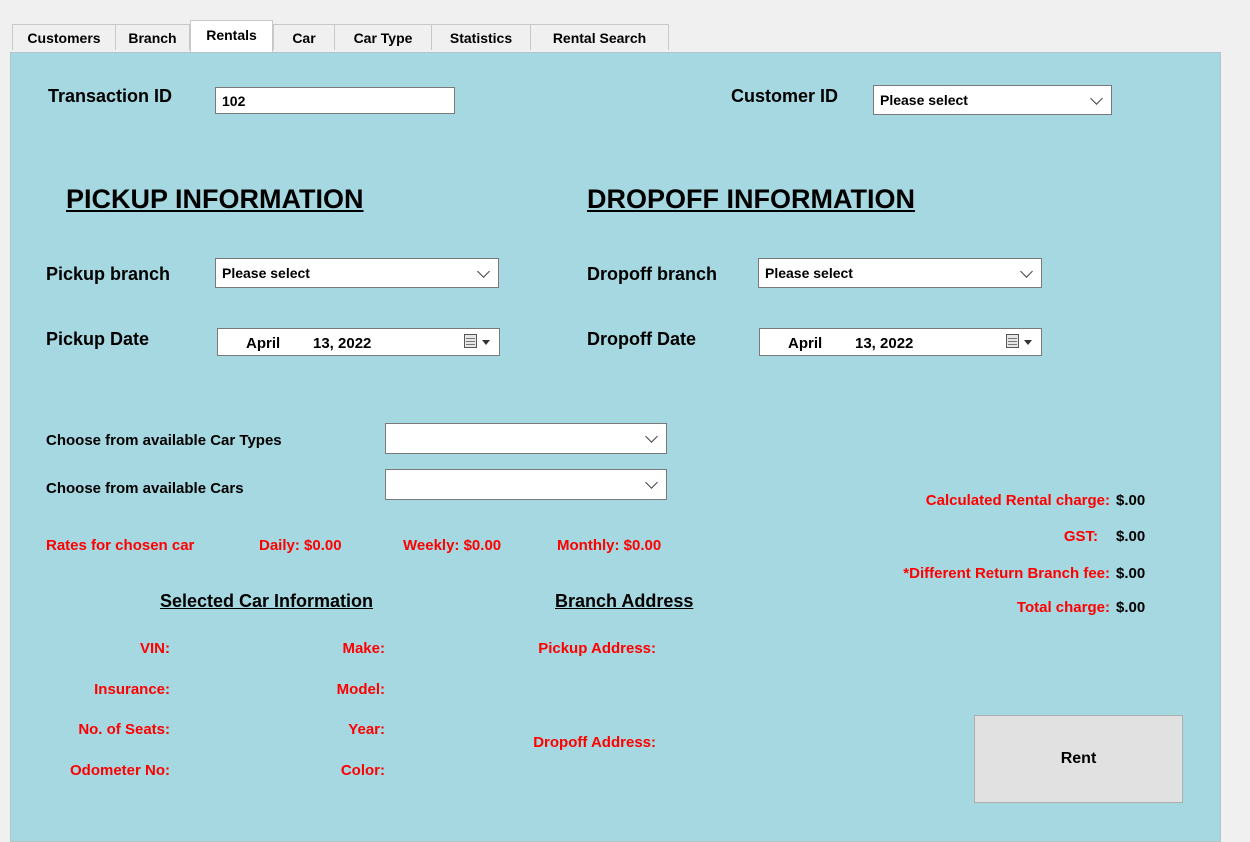 The height and width of the screenshot is (842, 1250). I want to click on dropoff-address-label: Dropoff Address:, so click(594, 742).